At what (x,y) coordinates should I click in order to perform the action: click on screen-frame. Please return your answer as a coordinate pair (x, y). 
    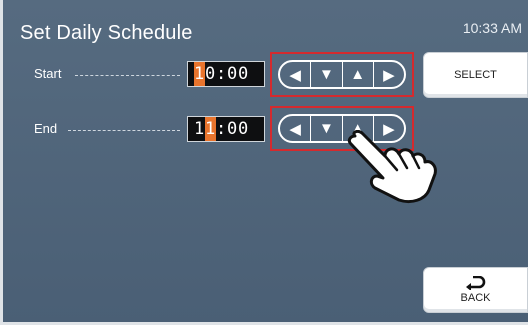
    Looking at the image, I should click on (1, 162).